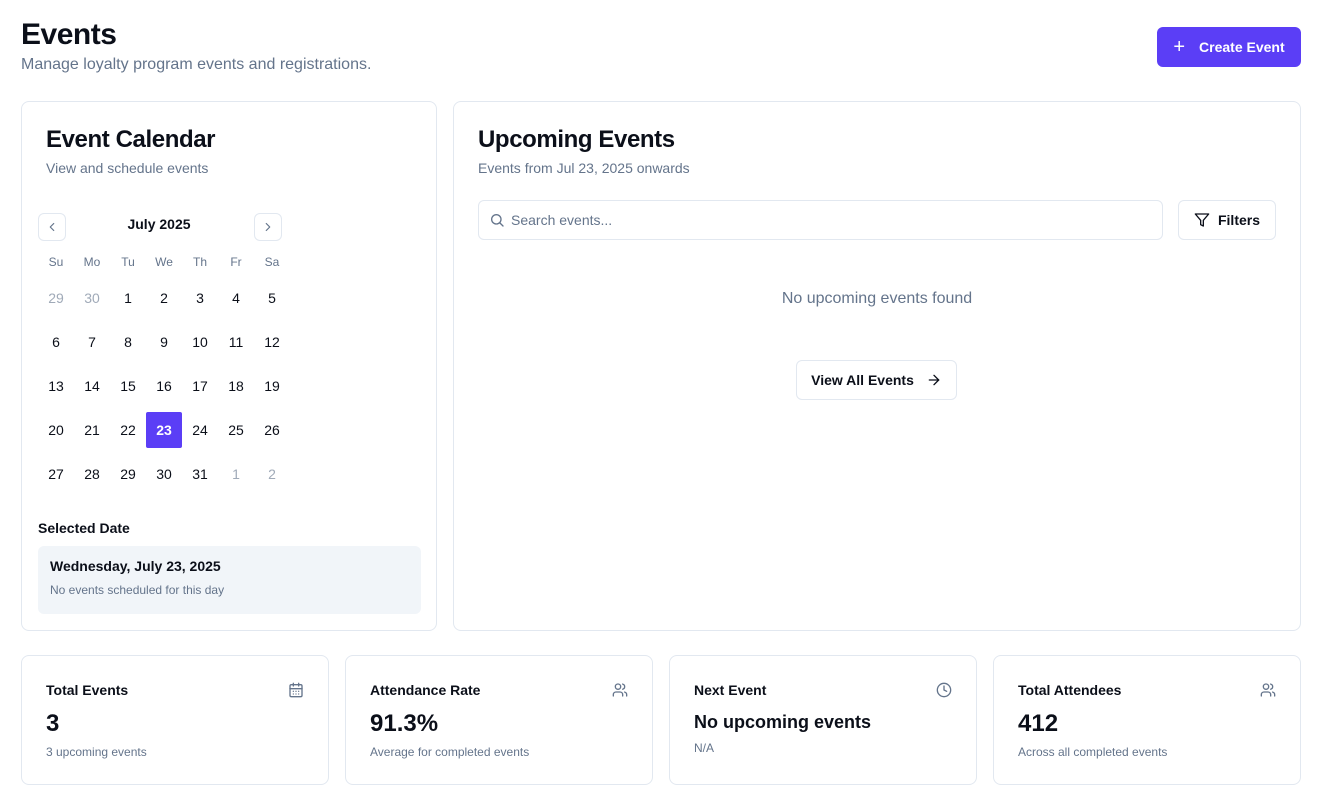 The height and width of the screenshot is (798, 1339). I want to click on calendar-day: 24, so click(200, 430).